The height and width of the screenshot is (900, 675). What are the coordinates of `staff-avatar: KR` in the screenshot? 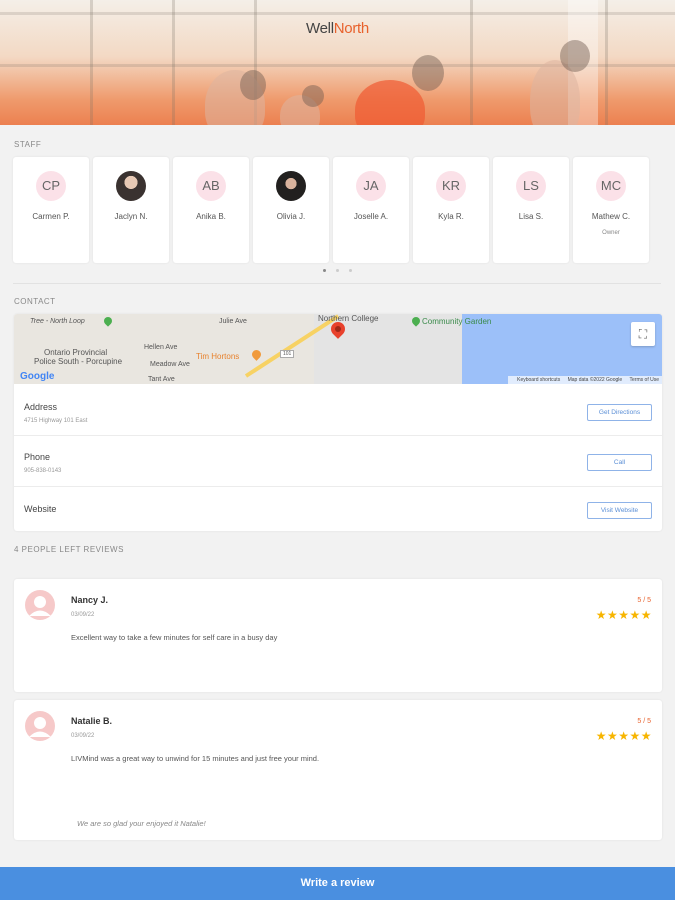 It's located at (451, 186).